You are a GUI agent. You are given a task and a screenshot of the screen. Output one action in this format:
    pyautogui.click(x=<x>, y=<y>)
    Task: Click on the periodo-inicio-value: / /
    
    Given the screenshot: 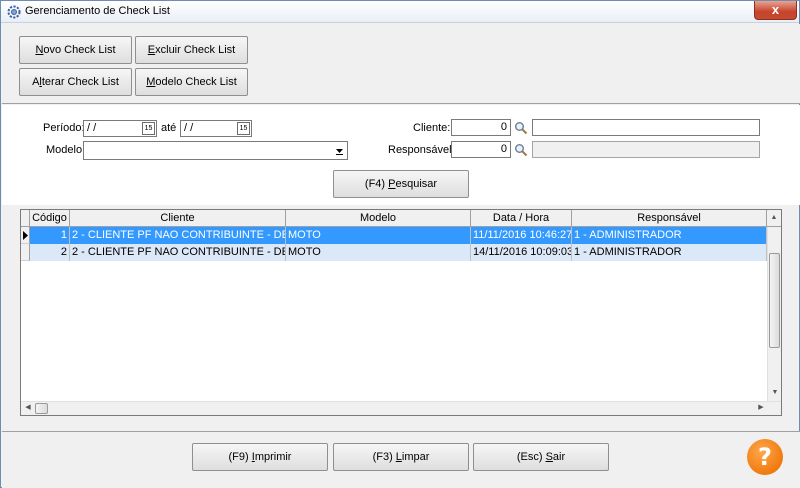 What is the action you would take?
    pyautogui.click(x=92, y=128)
    